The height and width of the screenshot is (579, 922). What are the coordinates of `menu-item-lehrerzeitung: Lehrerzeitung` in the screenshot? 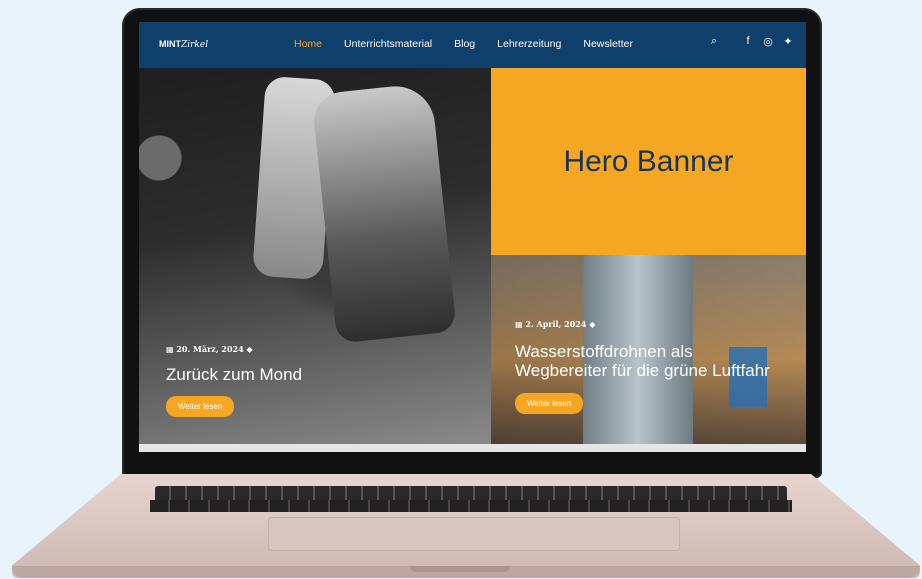 It's located at (529, 44).